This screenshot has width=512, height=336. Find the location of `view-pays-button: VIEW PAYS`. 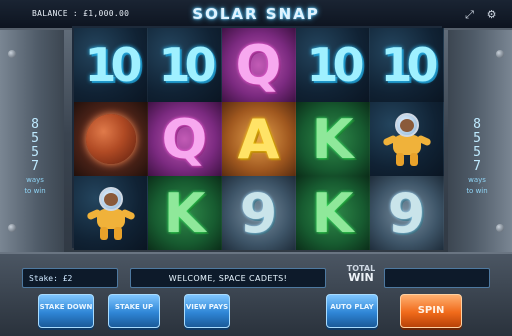

view-pays-button: VIEW PAYS is located at coordinates (207, 311).